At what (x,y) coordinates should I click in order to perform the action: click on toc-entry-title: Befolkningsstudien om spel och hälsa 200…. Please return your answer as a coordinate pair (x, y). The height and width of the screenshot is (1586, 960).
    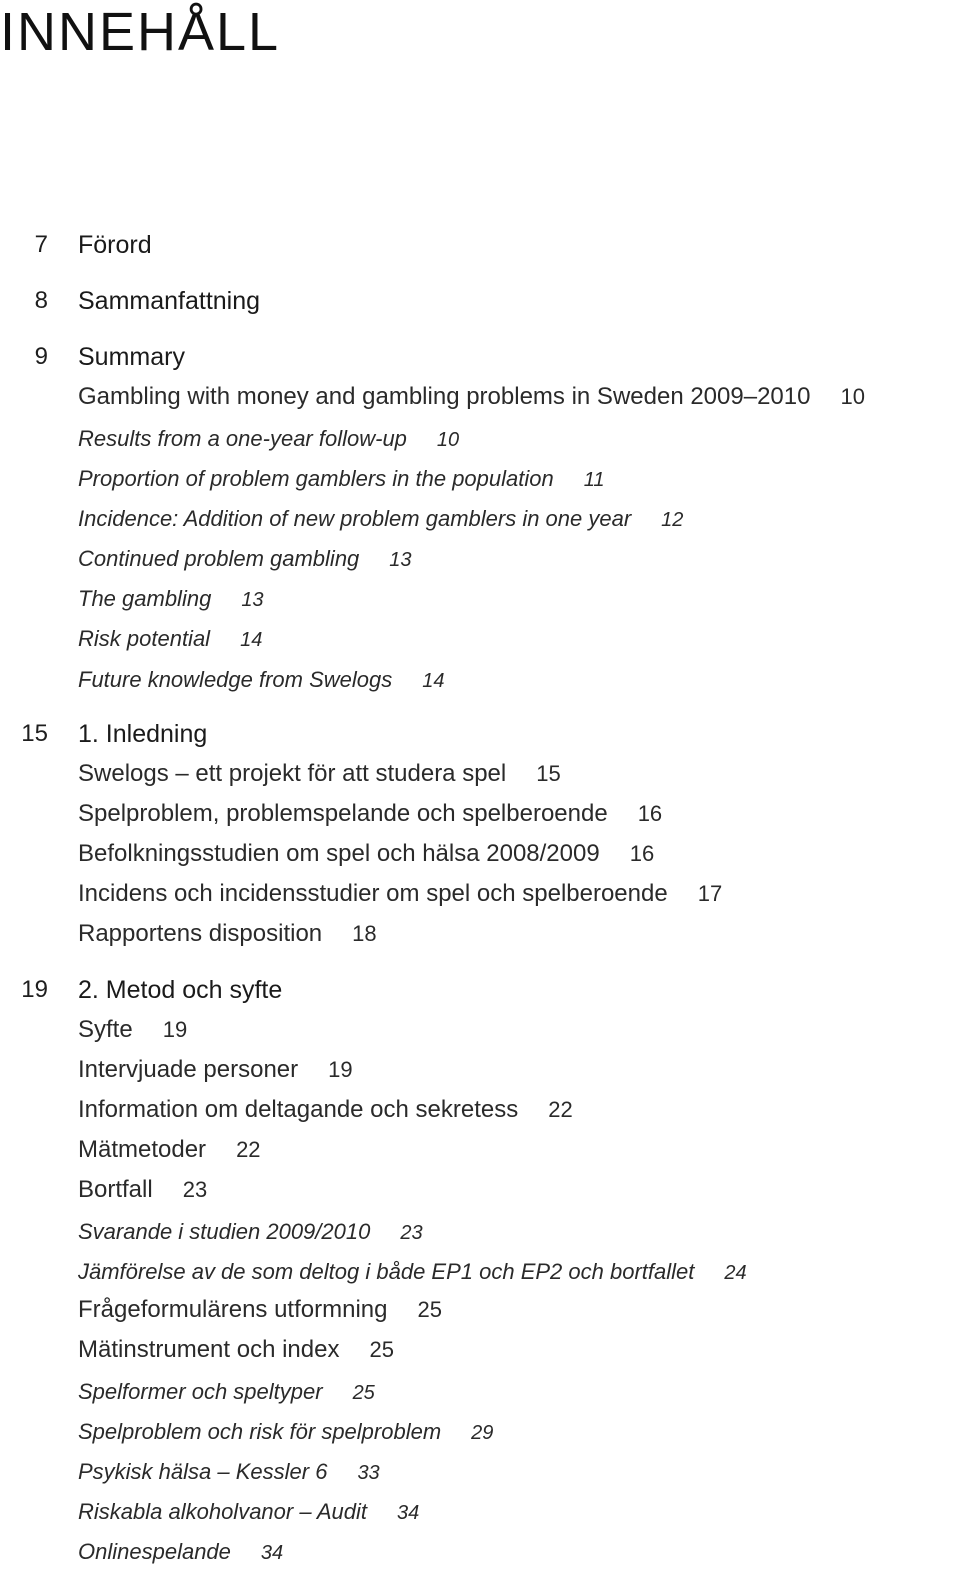
    Looking at the image, I should click on (339, 853).